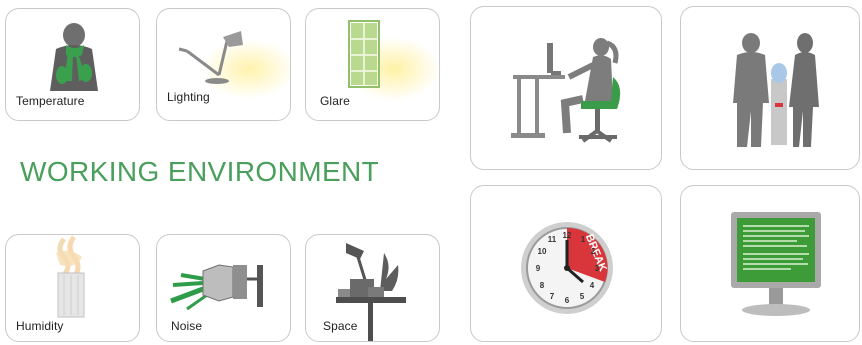 The height and width of the screenshot is (345, 862). I want to click on humidity-label: Humidity, so click(40, 326).